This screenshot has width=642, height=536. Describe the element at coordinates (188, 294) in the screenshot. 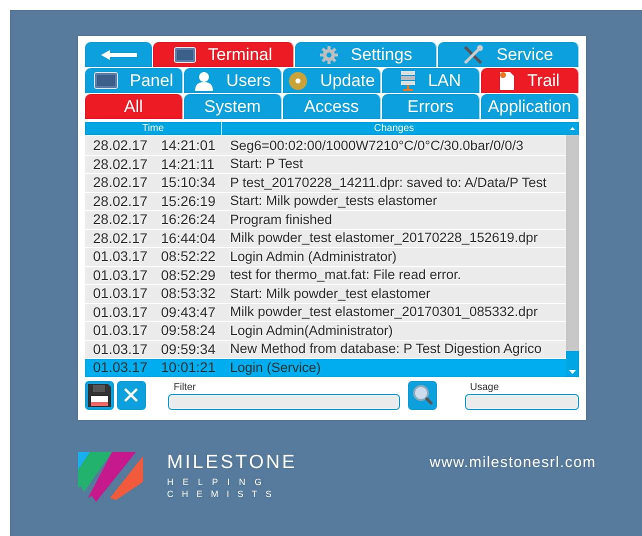

I see `time-cell-text: 08:53:32` at that location.